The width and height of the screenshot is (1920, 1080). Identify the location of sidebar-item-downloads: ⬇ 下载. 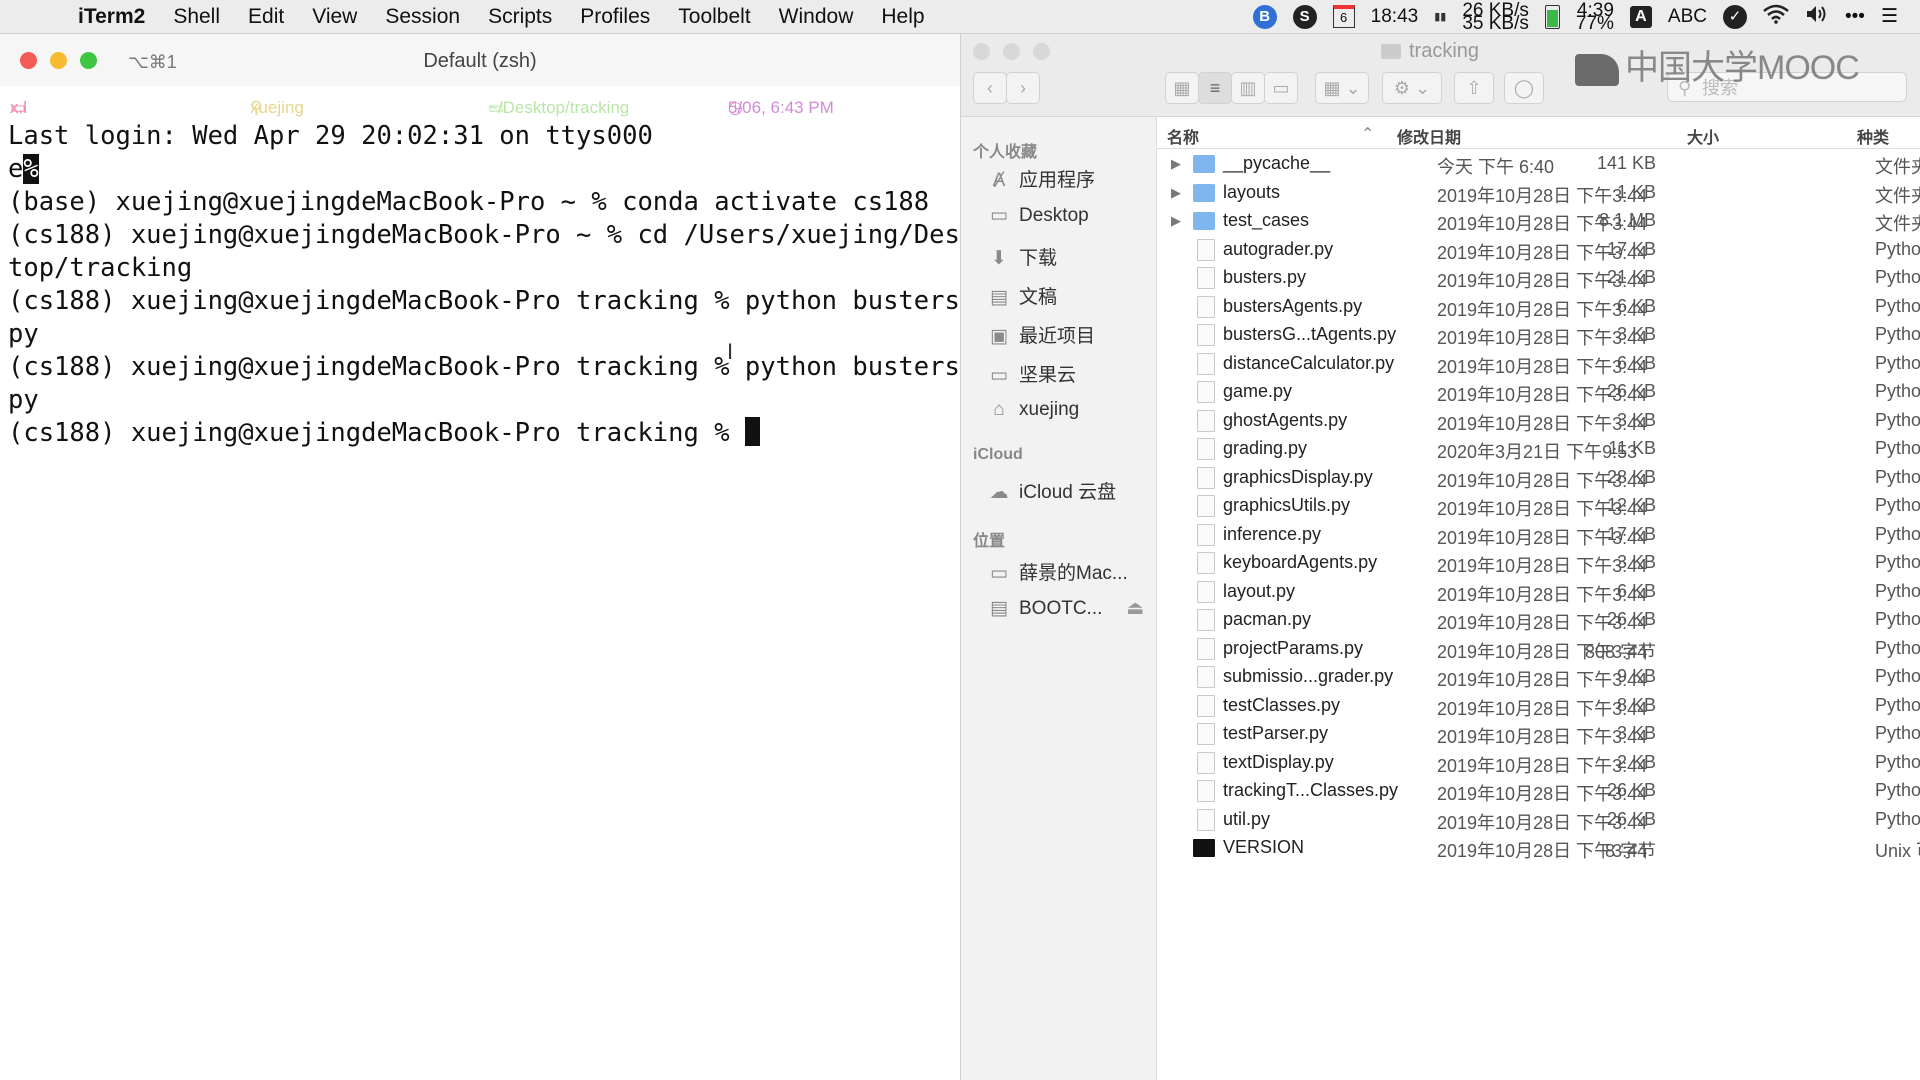
(1022, 256).